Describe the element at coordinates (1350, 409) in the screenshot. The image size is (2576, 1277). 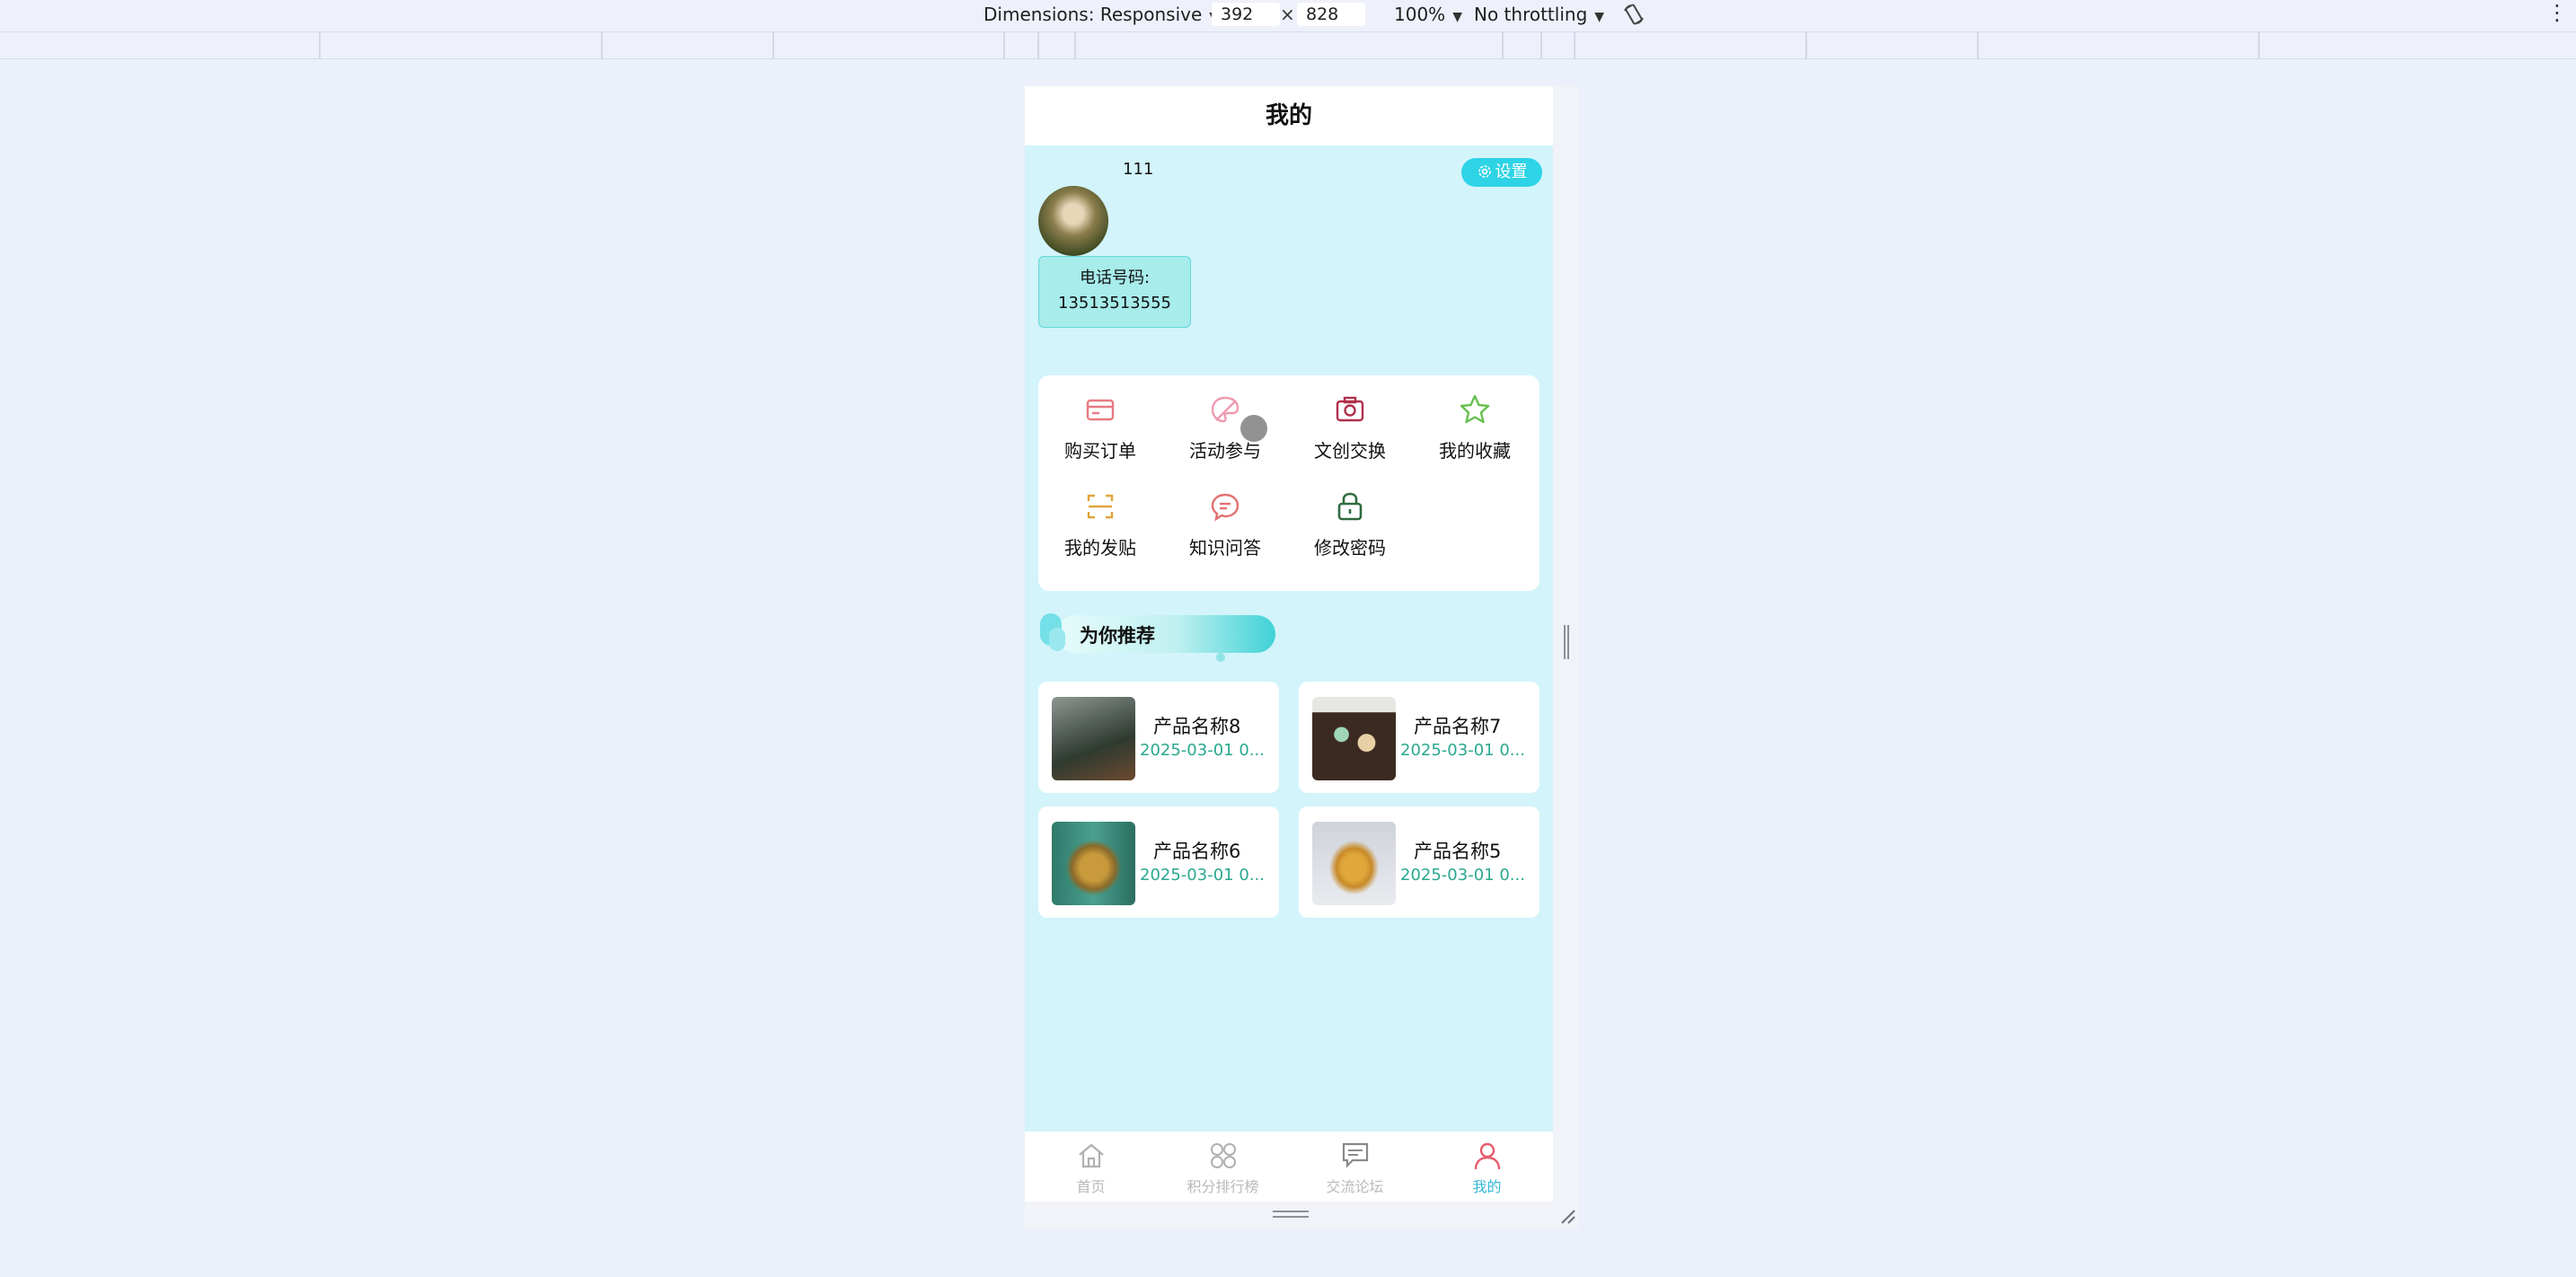
I see `camera-icon` at that location.